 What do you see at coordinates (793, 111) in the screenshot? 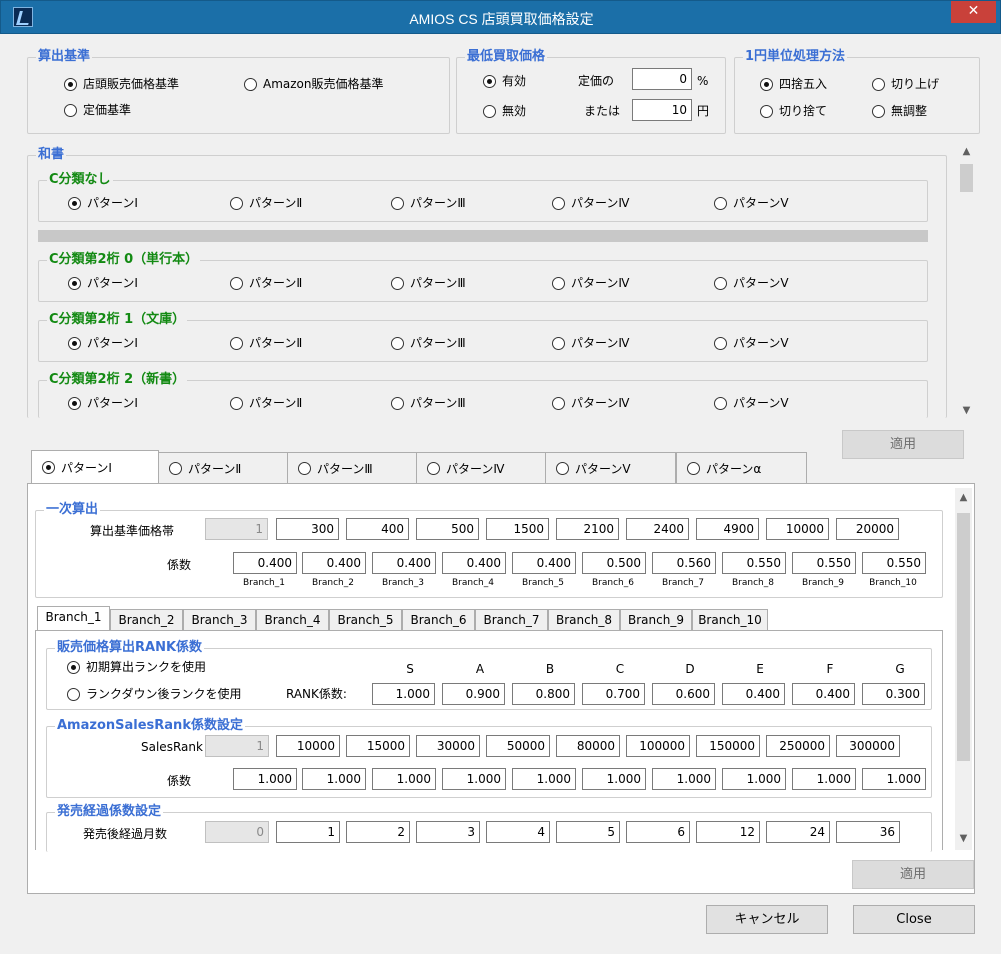
I see `rounding-floor-radio: 切り捨て` at bounding box center [793, 111].